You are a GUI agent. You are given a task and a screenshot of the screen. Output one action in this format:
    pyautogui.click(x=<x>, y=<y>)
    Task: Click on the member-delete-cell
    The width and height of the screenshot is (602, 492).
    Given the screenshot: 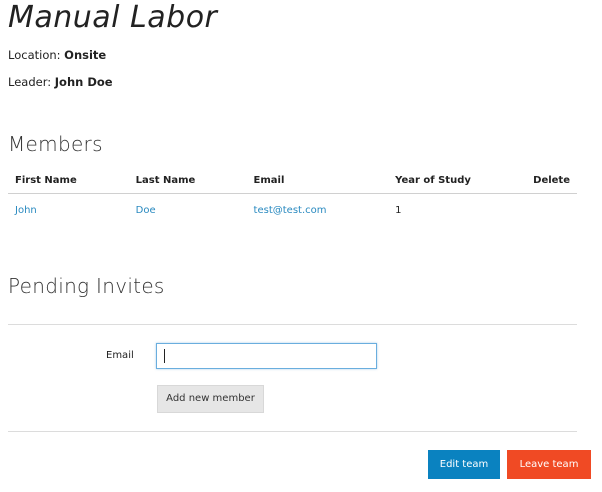 What is the action you would take?
    pyautogui.click(x=551, y=210)
    